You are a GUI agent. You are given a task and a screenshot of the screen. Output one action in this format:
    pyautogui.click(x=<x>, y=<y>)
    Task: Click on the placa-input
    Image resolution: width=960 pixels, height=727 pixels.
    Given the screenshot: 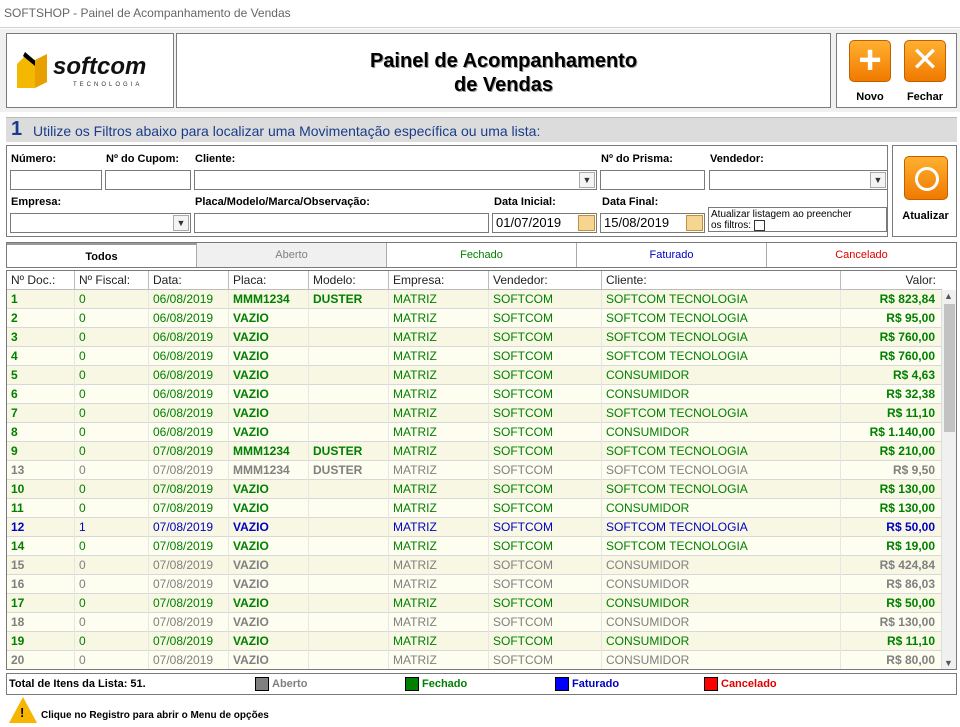 What is the action you would take?
    pyautogui.click(x=341, y=223)
    